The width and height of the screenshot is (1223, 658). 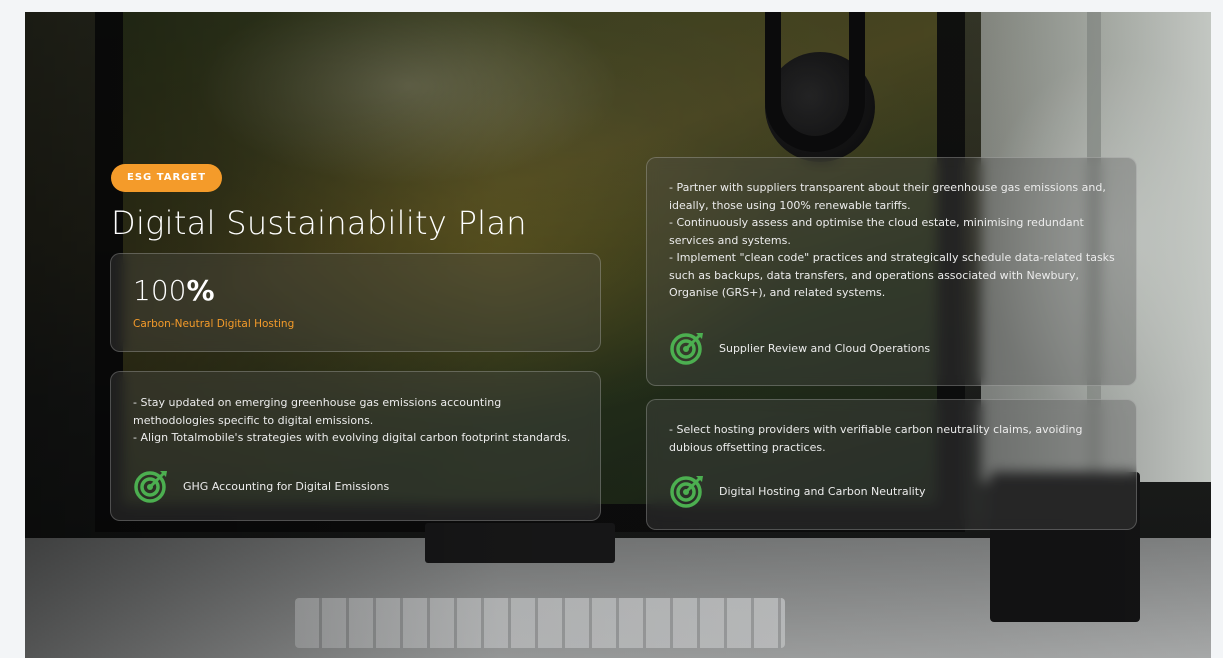 I want to click on card-footer-label: Supplier Review and Cloud Operations, so click(x=825, y=348).